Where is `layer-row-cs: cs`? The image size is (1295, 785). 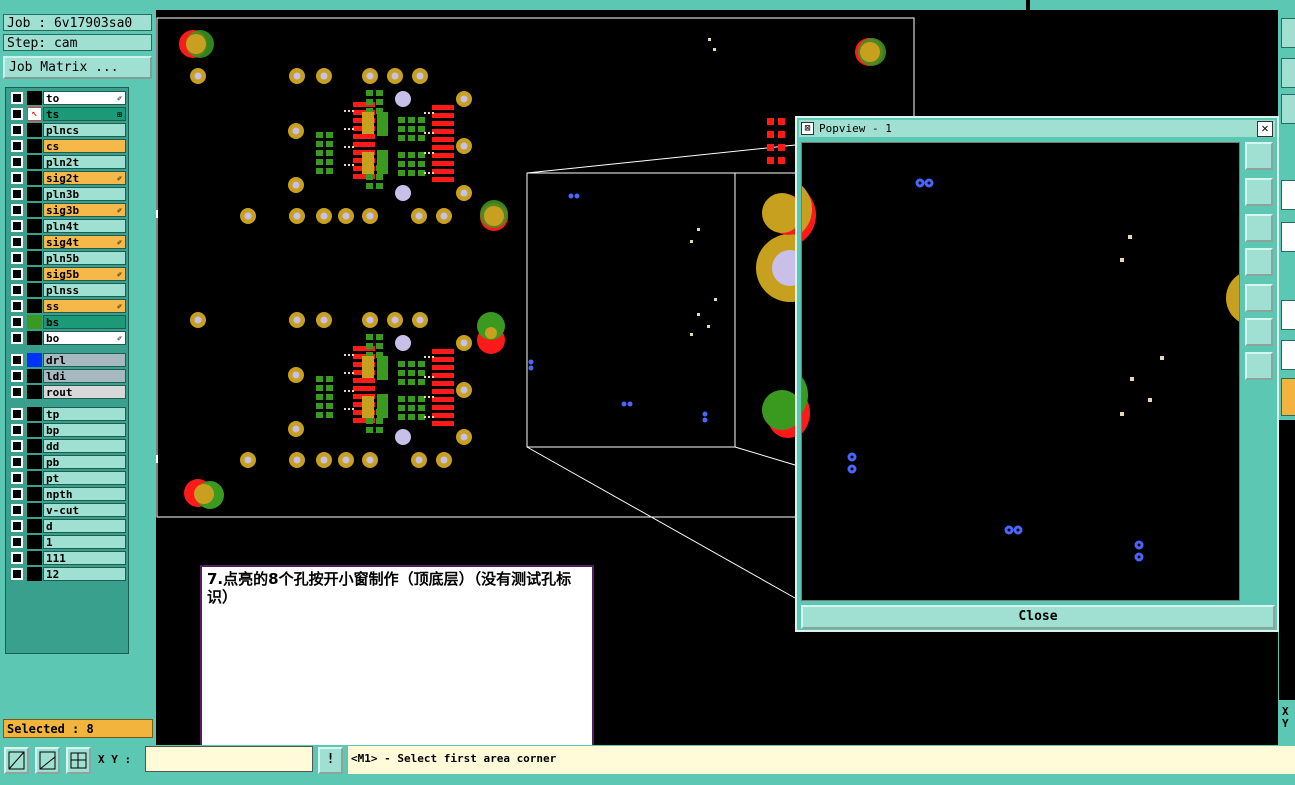
layer-row-cs: cs is located at coordinates (67, 146).